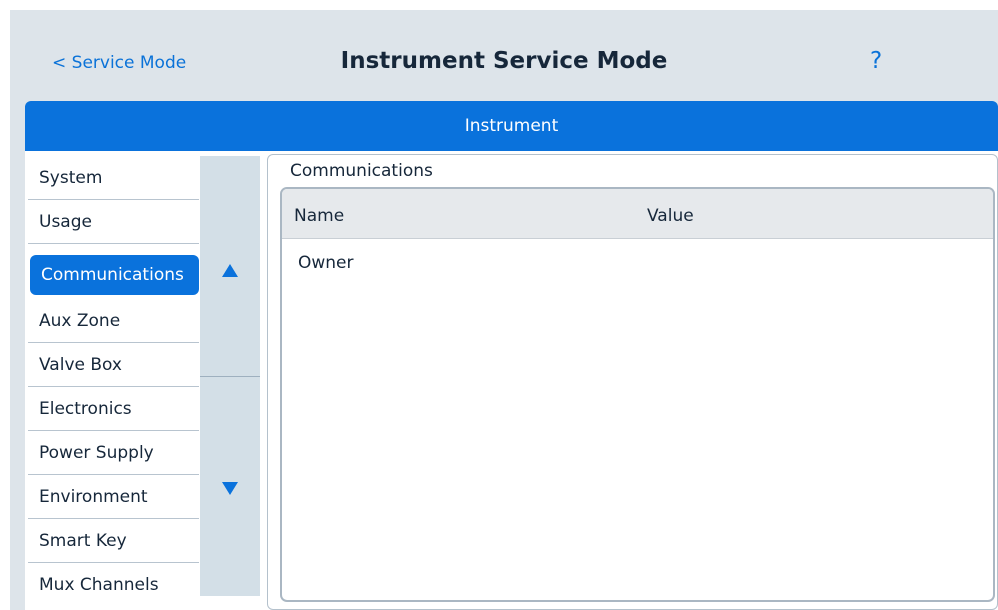 The image size is (998, 610). I want to click on column-header-value: Value, so click(670, 216).